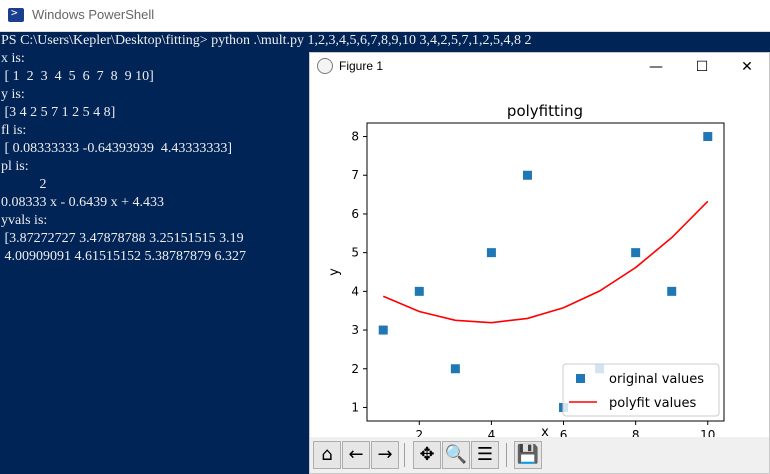 The image size is (770, 474). Describe the element at coordinates (492, 432) in the screenshot. I see `x-tick-label: 4` at that location.